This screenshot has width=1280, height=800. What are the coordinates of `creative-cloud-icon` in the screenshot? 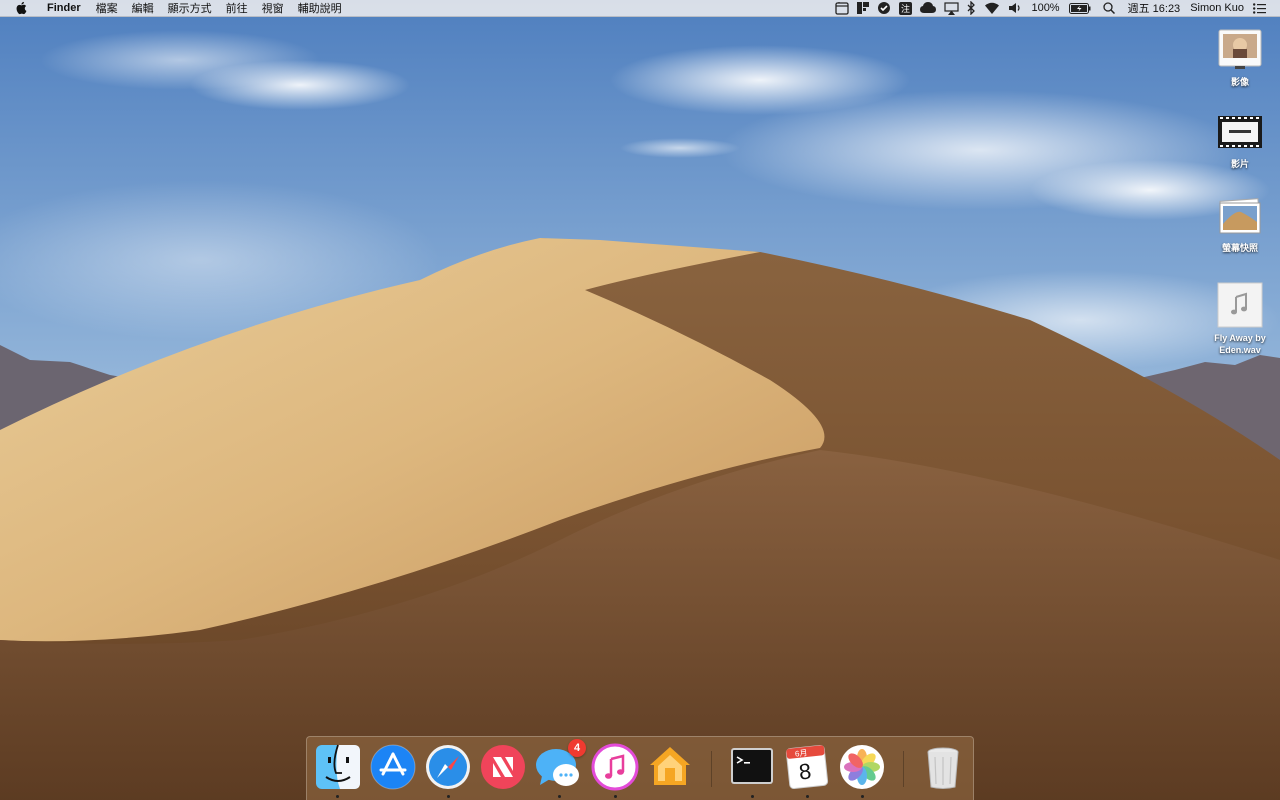 It's located at (928, 8).